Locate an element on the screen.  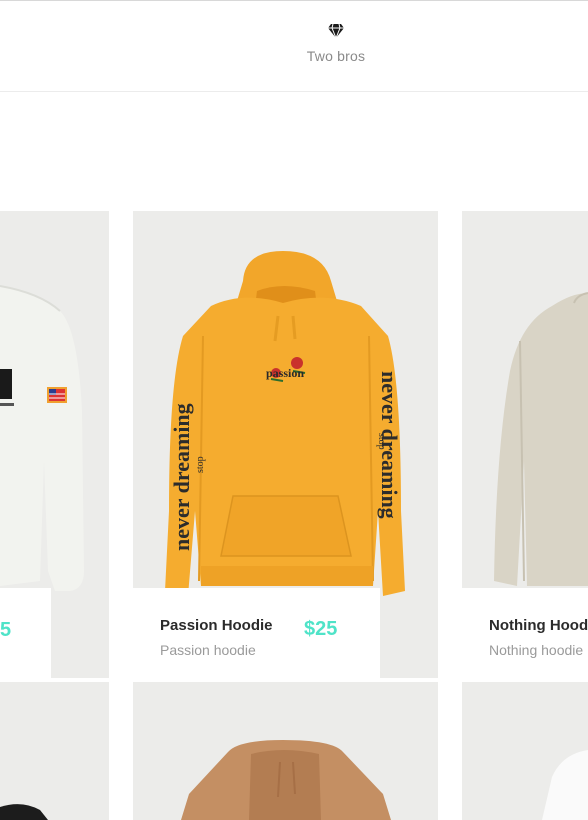
product-info-card: Nothing Hood Nothing hoodie is located at coordinates (525, 633).